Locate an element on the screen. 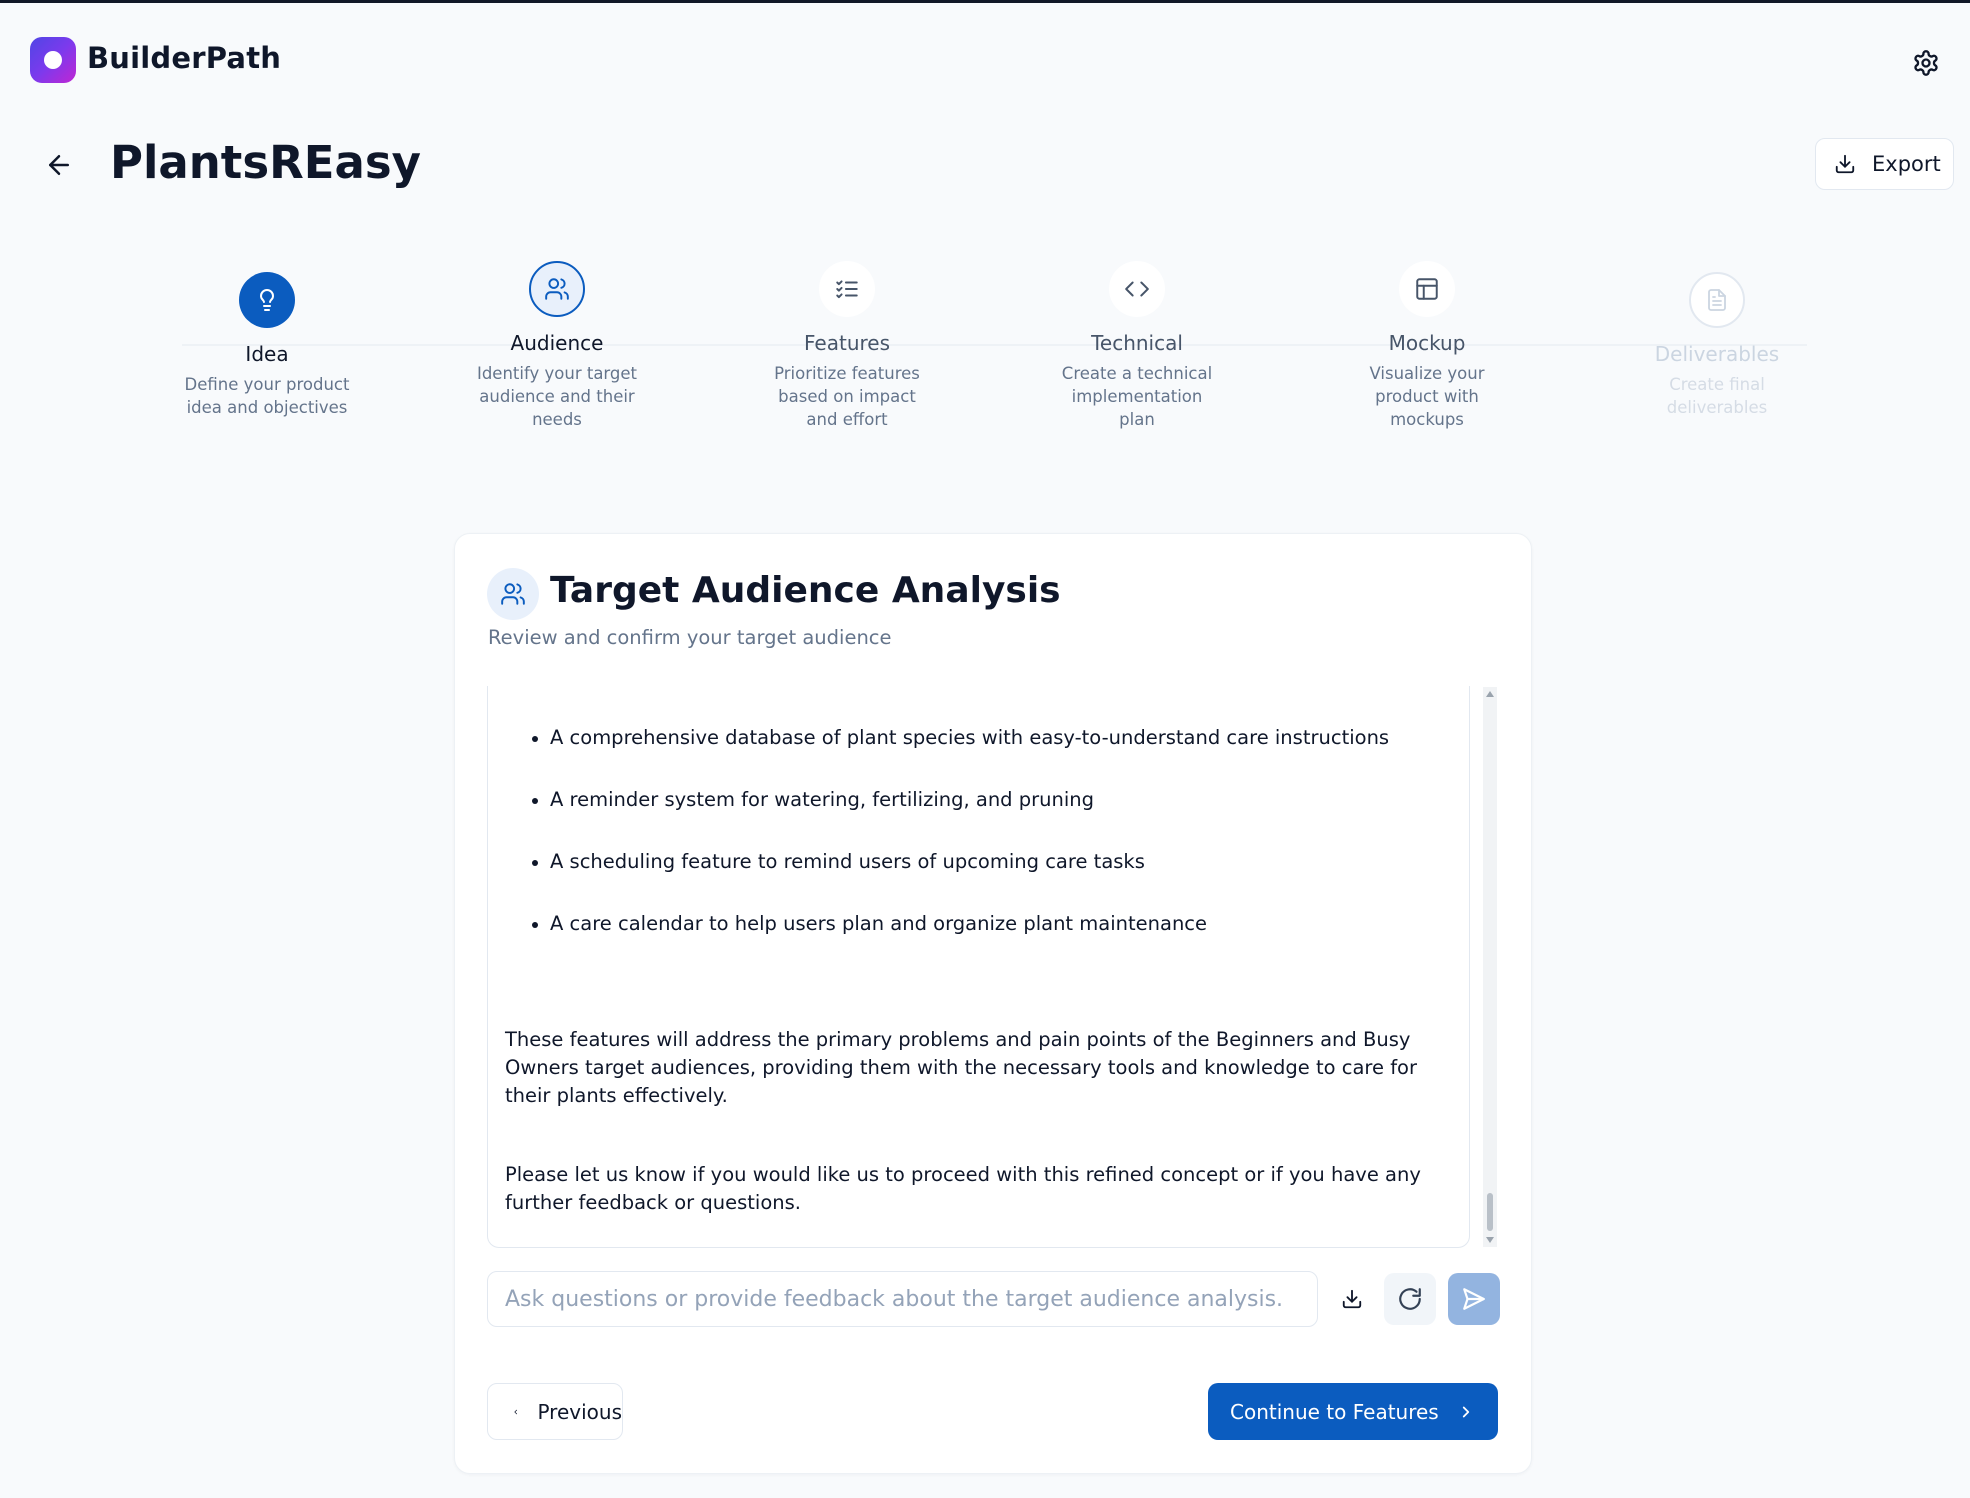 The height and width of the screenshot is (1498, 1970). export-label: Export is located at coordinates (1906, 164).